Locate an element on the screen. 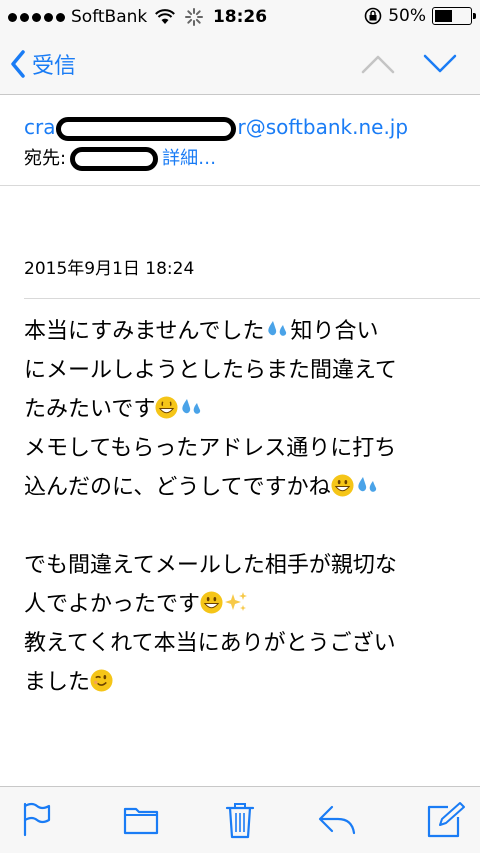 This screenshot has height=853, width=480. sparkles-icon is located at coordinates (236, 601).